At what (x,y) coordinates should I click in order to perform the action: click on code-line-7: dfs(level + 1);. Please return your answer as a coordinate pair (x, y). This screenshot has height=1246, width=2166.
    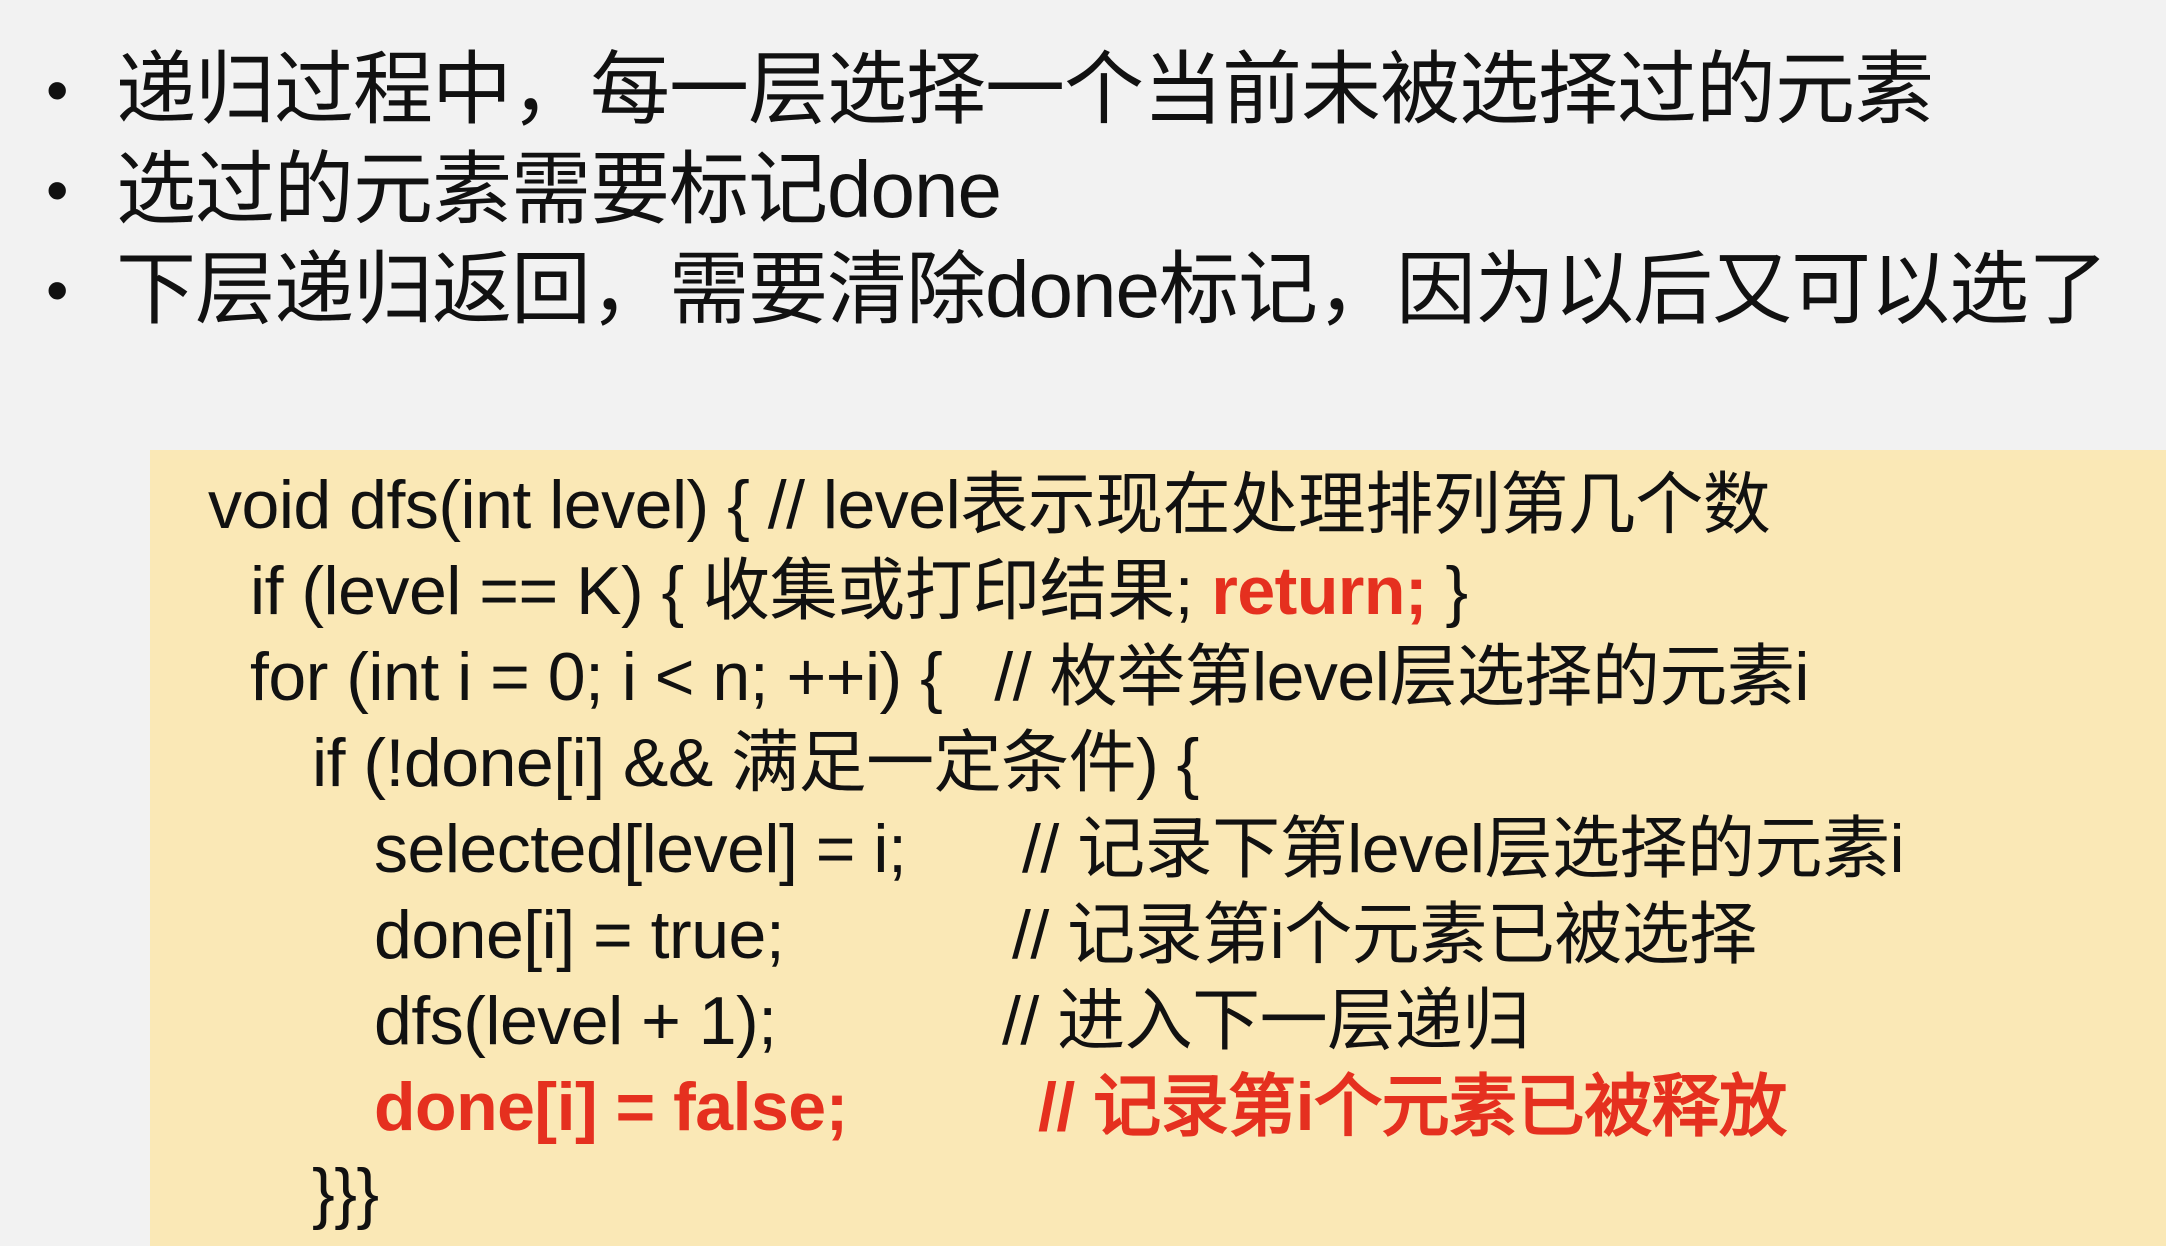
    Looking at the image, I should click on (575, 1021).